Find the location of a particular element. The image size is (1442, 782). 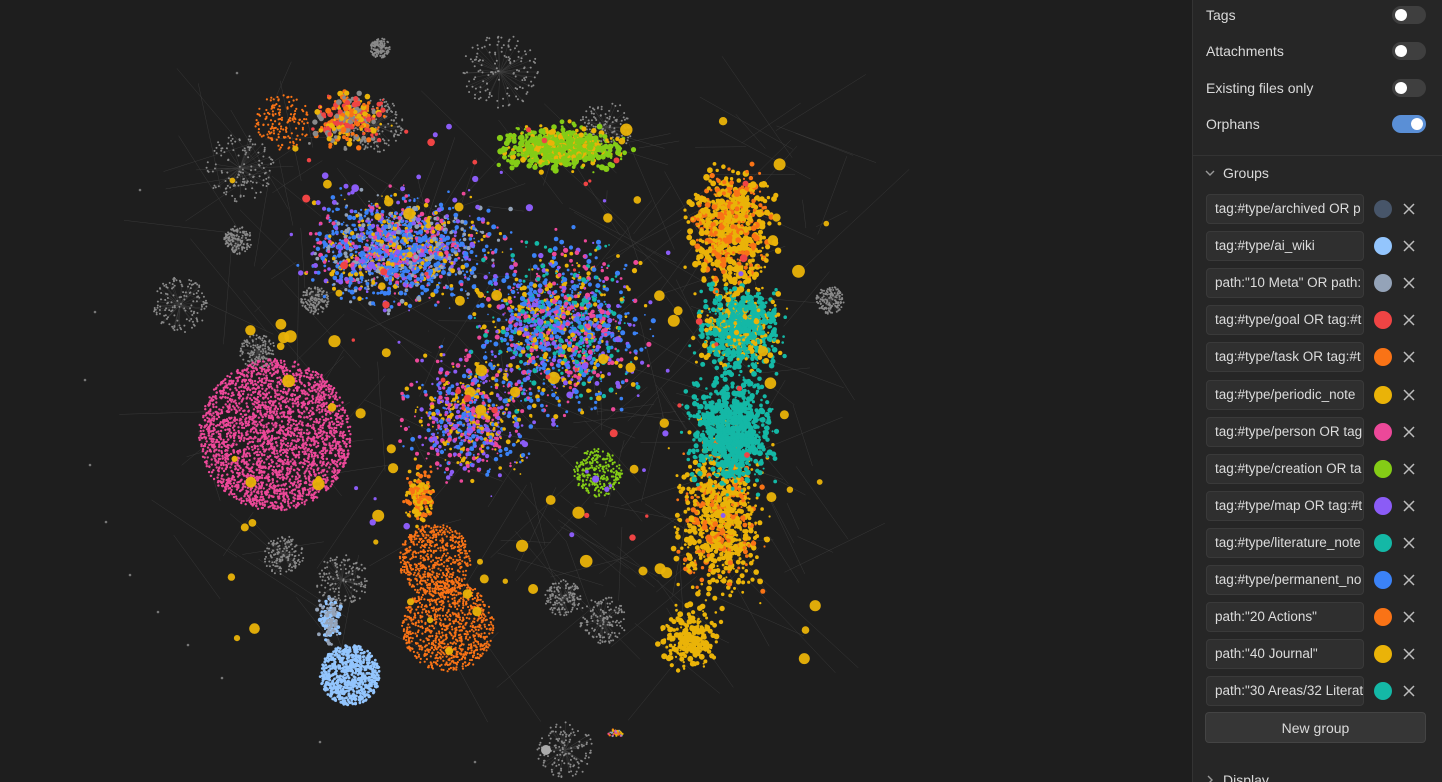

group-row: path:"10 Meta" OR path: is located at coordinates (1311, 283).